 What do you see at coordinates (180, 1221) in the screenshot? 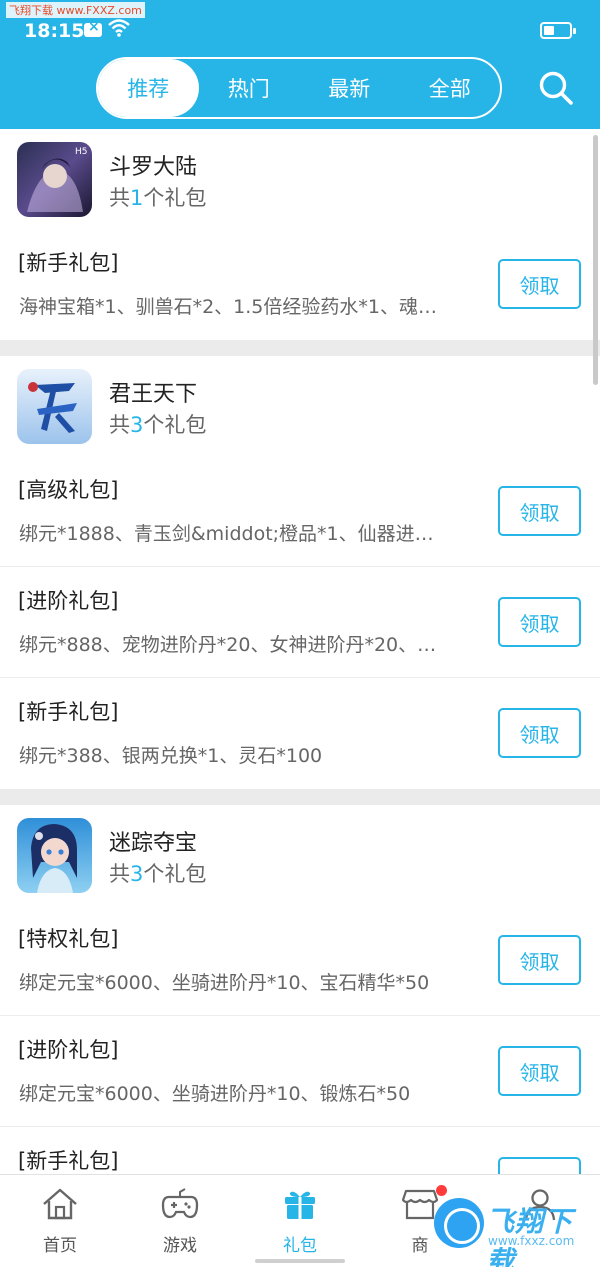
I see `nav-games: 游戏` at bounding box center [180, 1221].